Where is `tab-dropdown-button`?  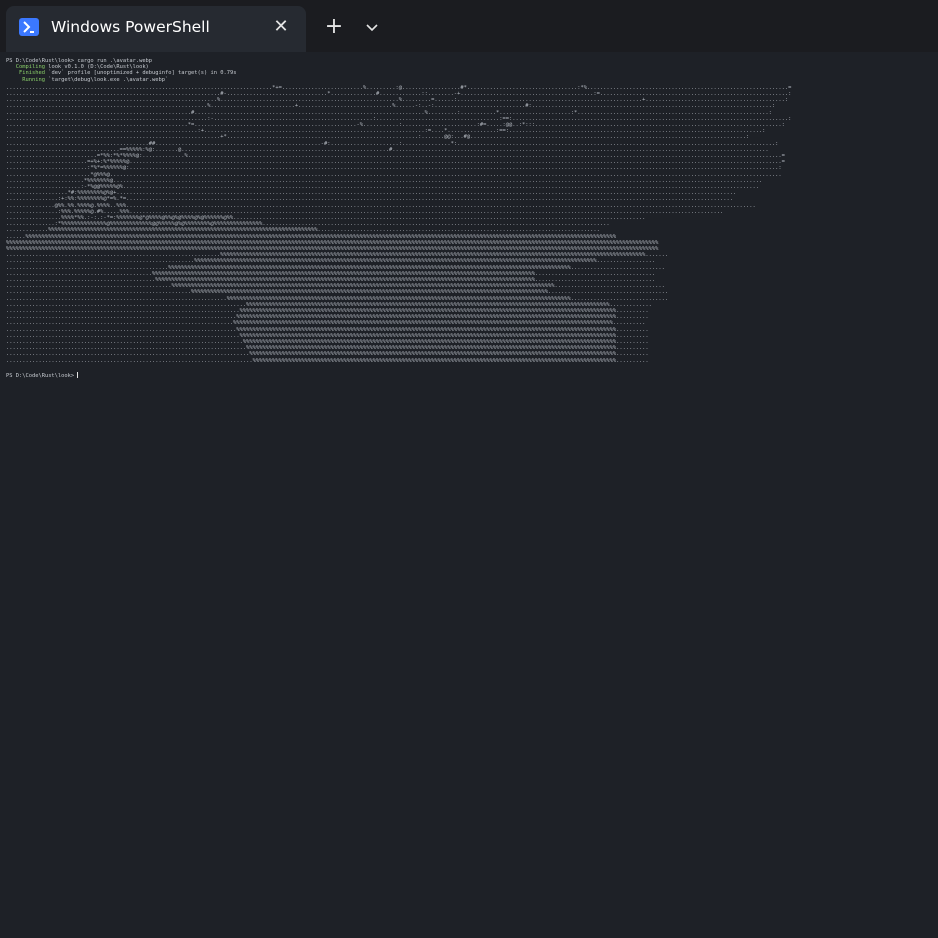 tab-dropdown-button is located at coordinates (372, 28).